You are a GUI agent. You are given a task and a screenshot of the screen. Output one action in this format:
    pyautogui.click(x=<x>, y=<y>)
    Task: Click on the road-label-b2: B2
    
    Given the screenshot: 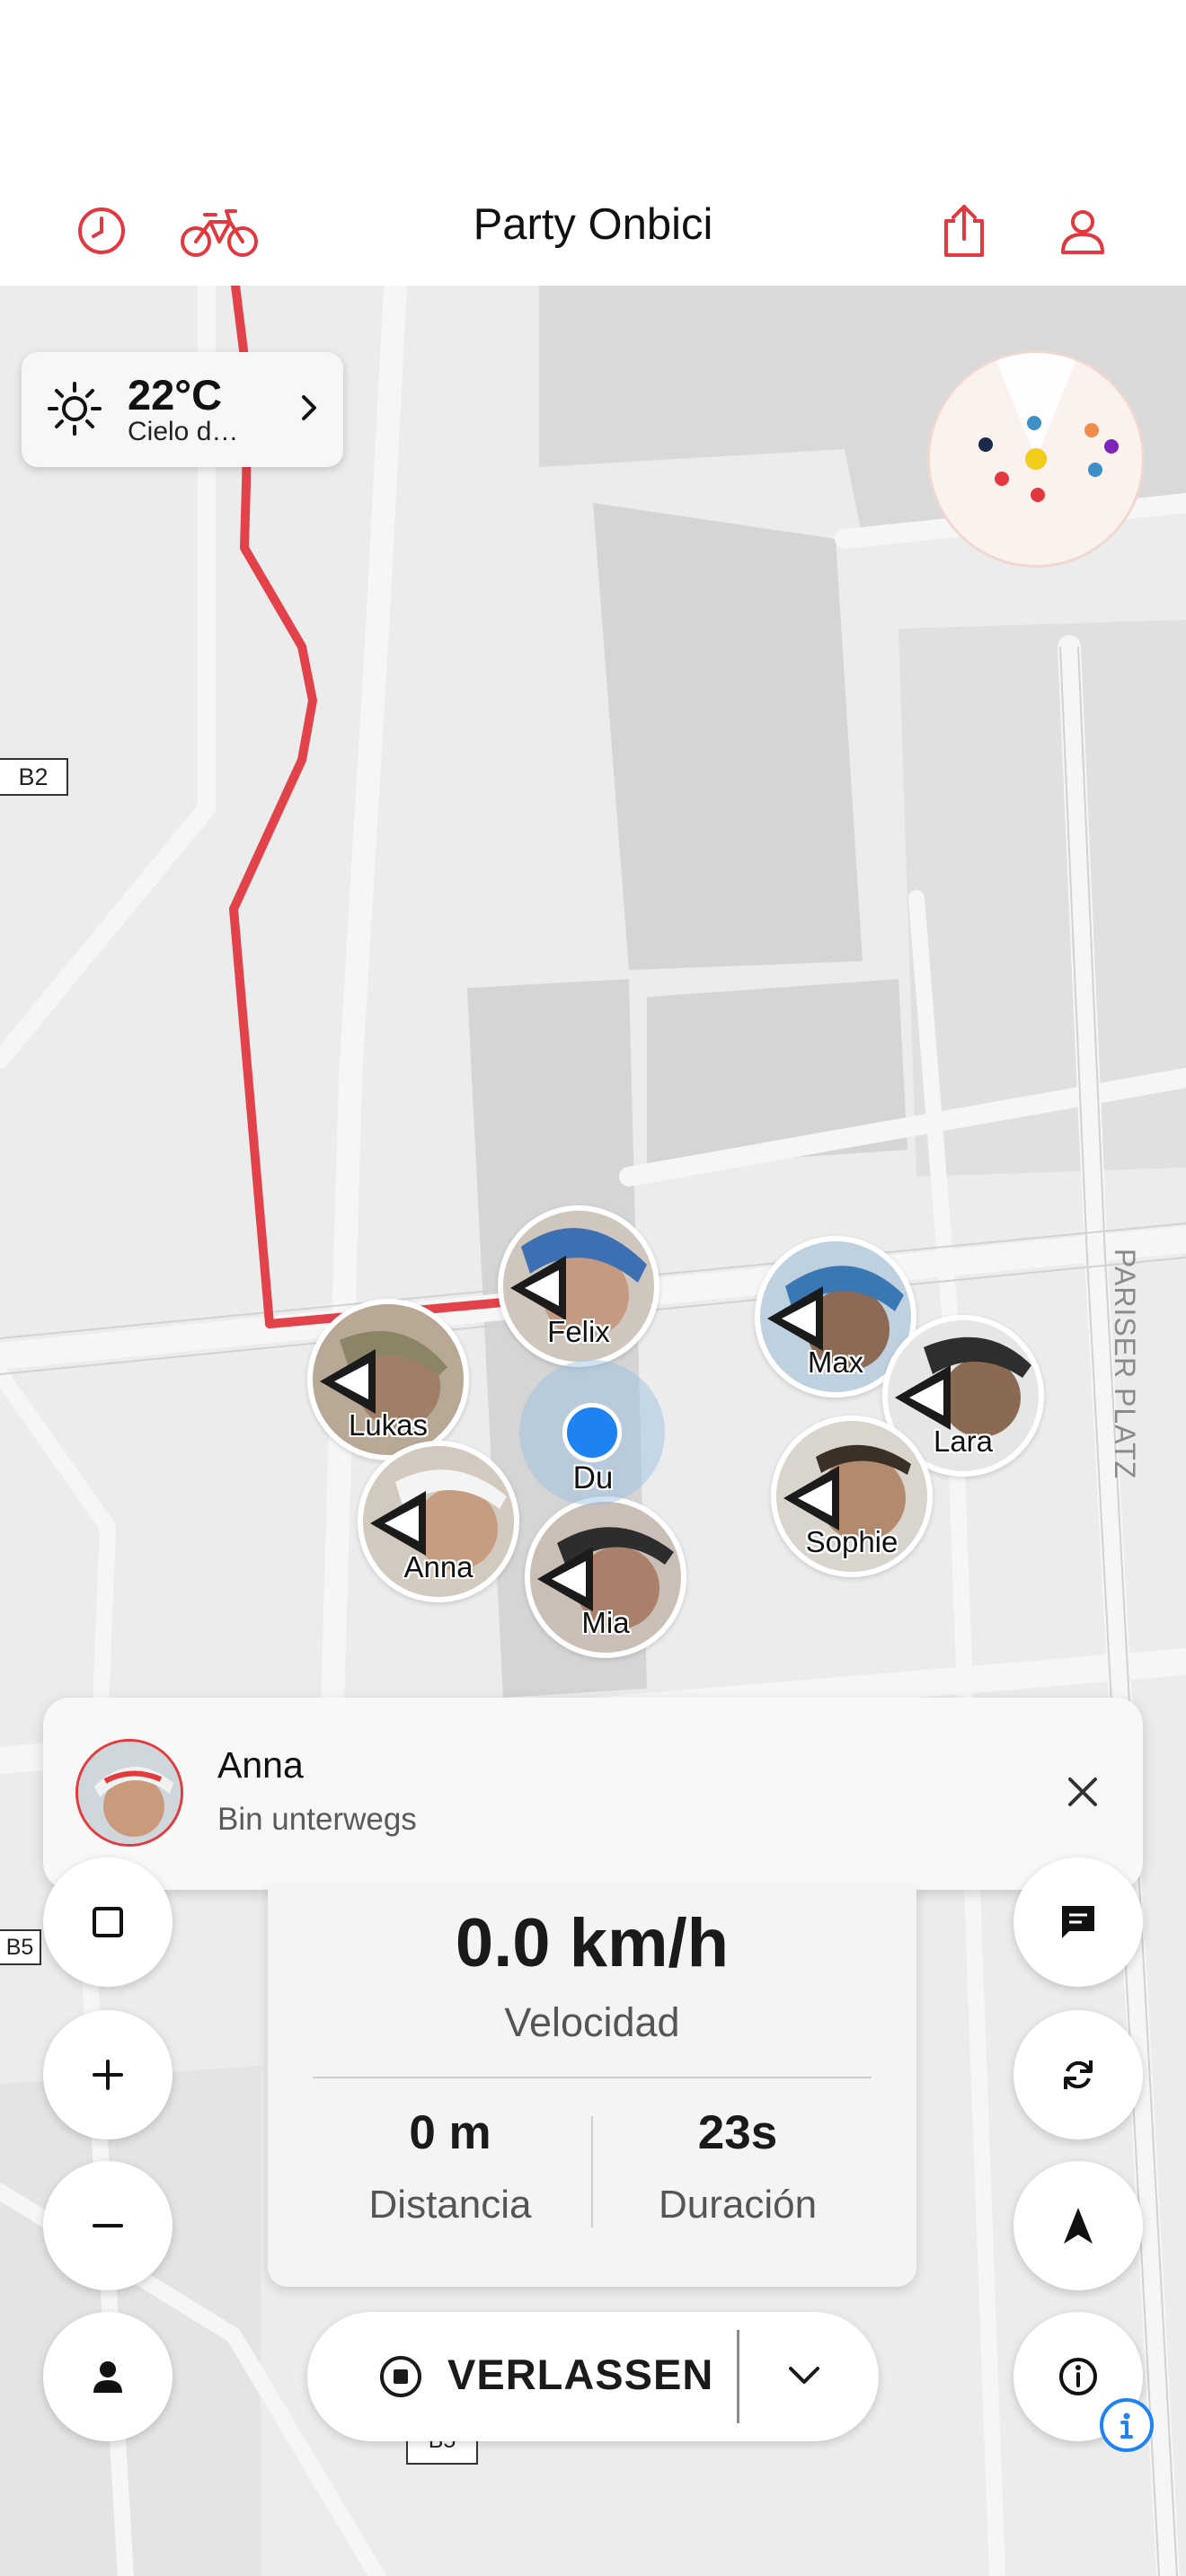 What is the action you would take?
    pyautogui.click(x=34, y=777)
    